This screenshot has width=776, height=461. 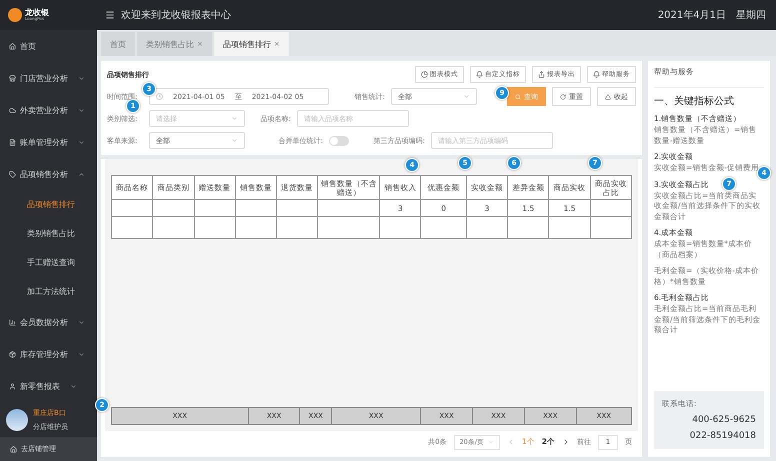 I want to click on sidebar-subitem: 品项销售排行, so click(x=48, y=204).